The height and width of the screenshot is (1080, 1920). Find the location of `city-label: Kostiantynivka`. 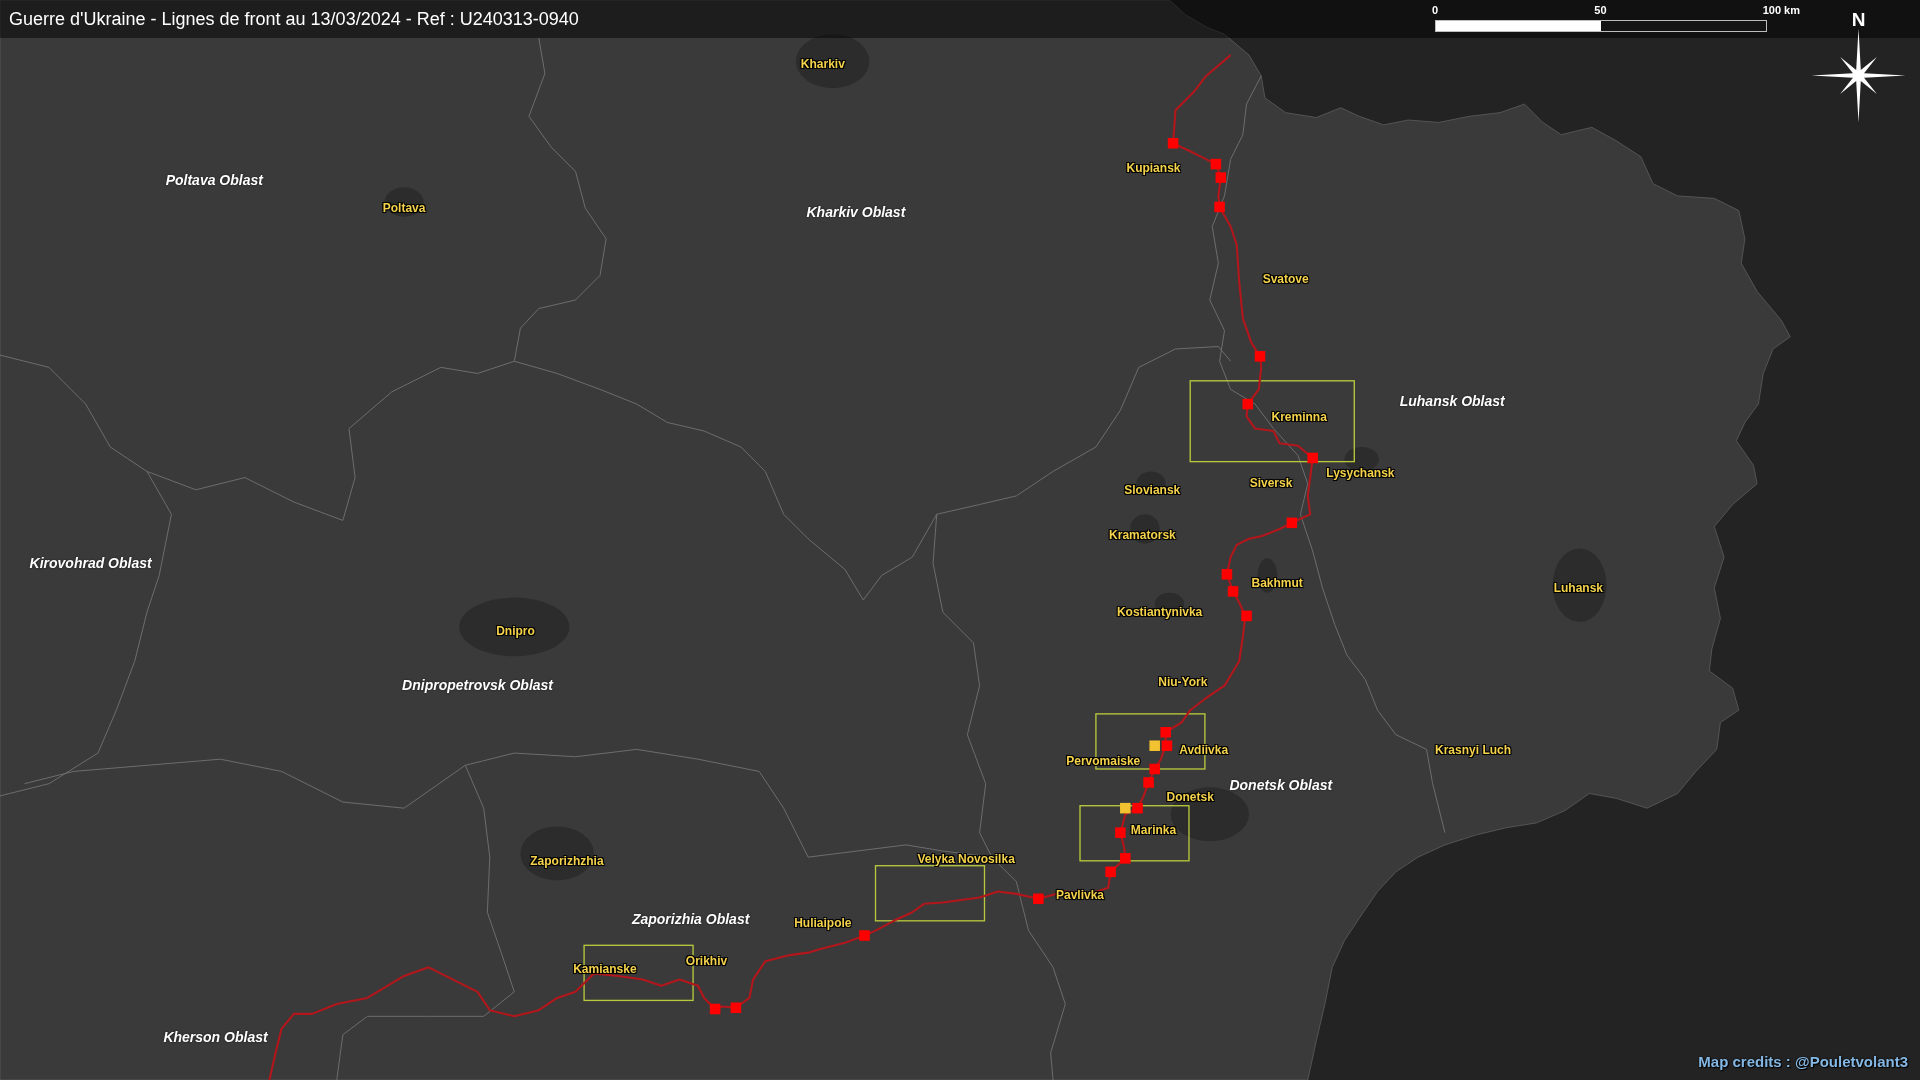

city-label: Kostiantynivka is located at coordinates (1159, 613).